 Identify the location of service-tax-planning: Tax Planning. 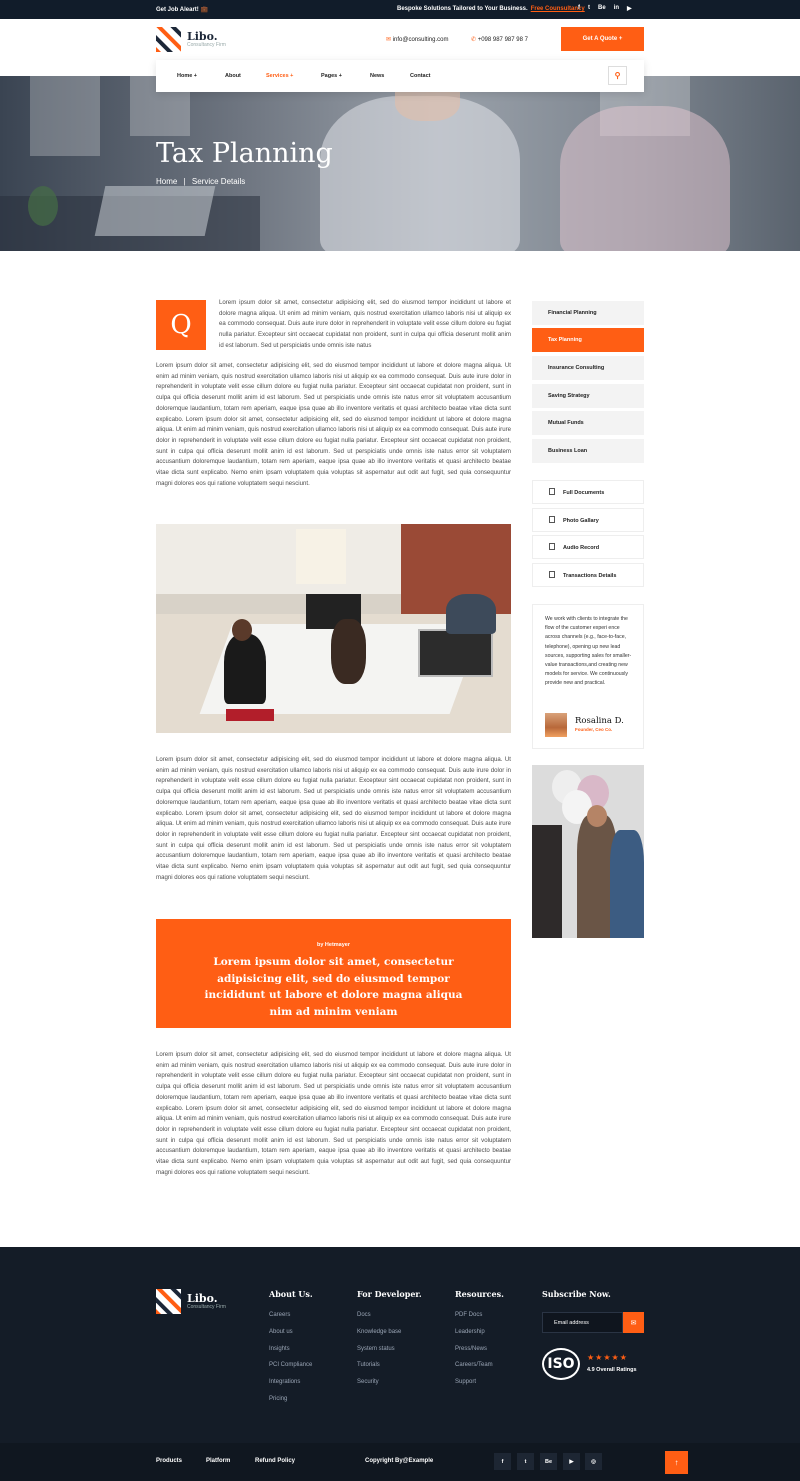
(588, 340).